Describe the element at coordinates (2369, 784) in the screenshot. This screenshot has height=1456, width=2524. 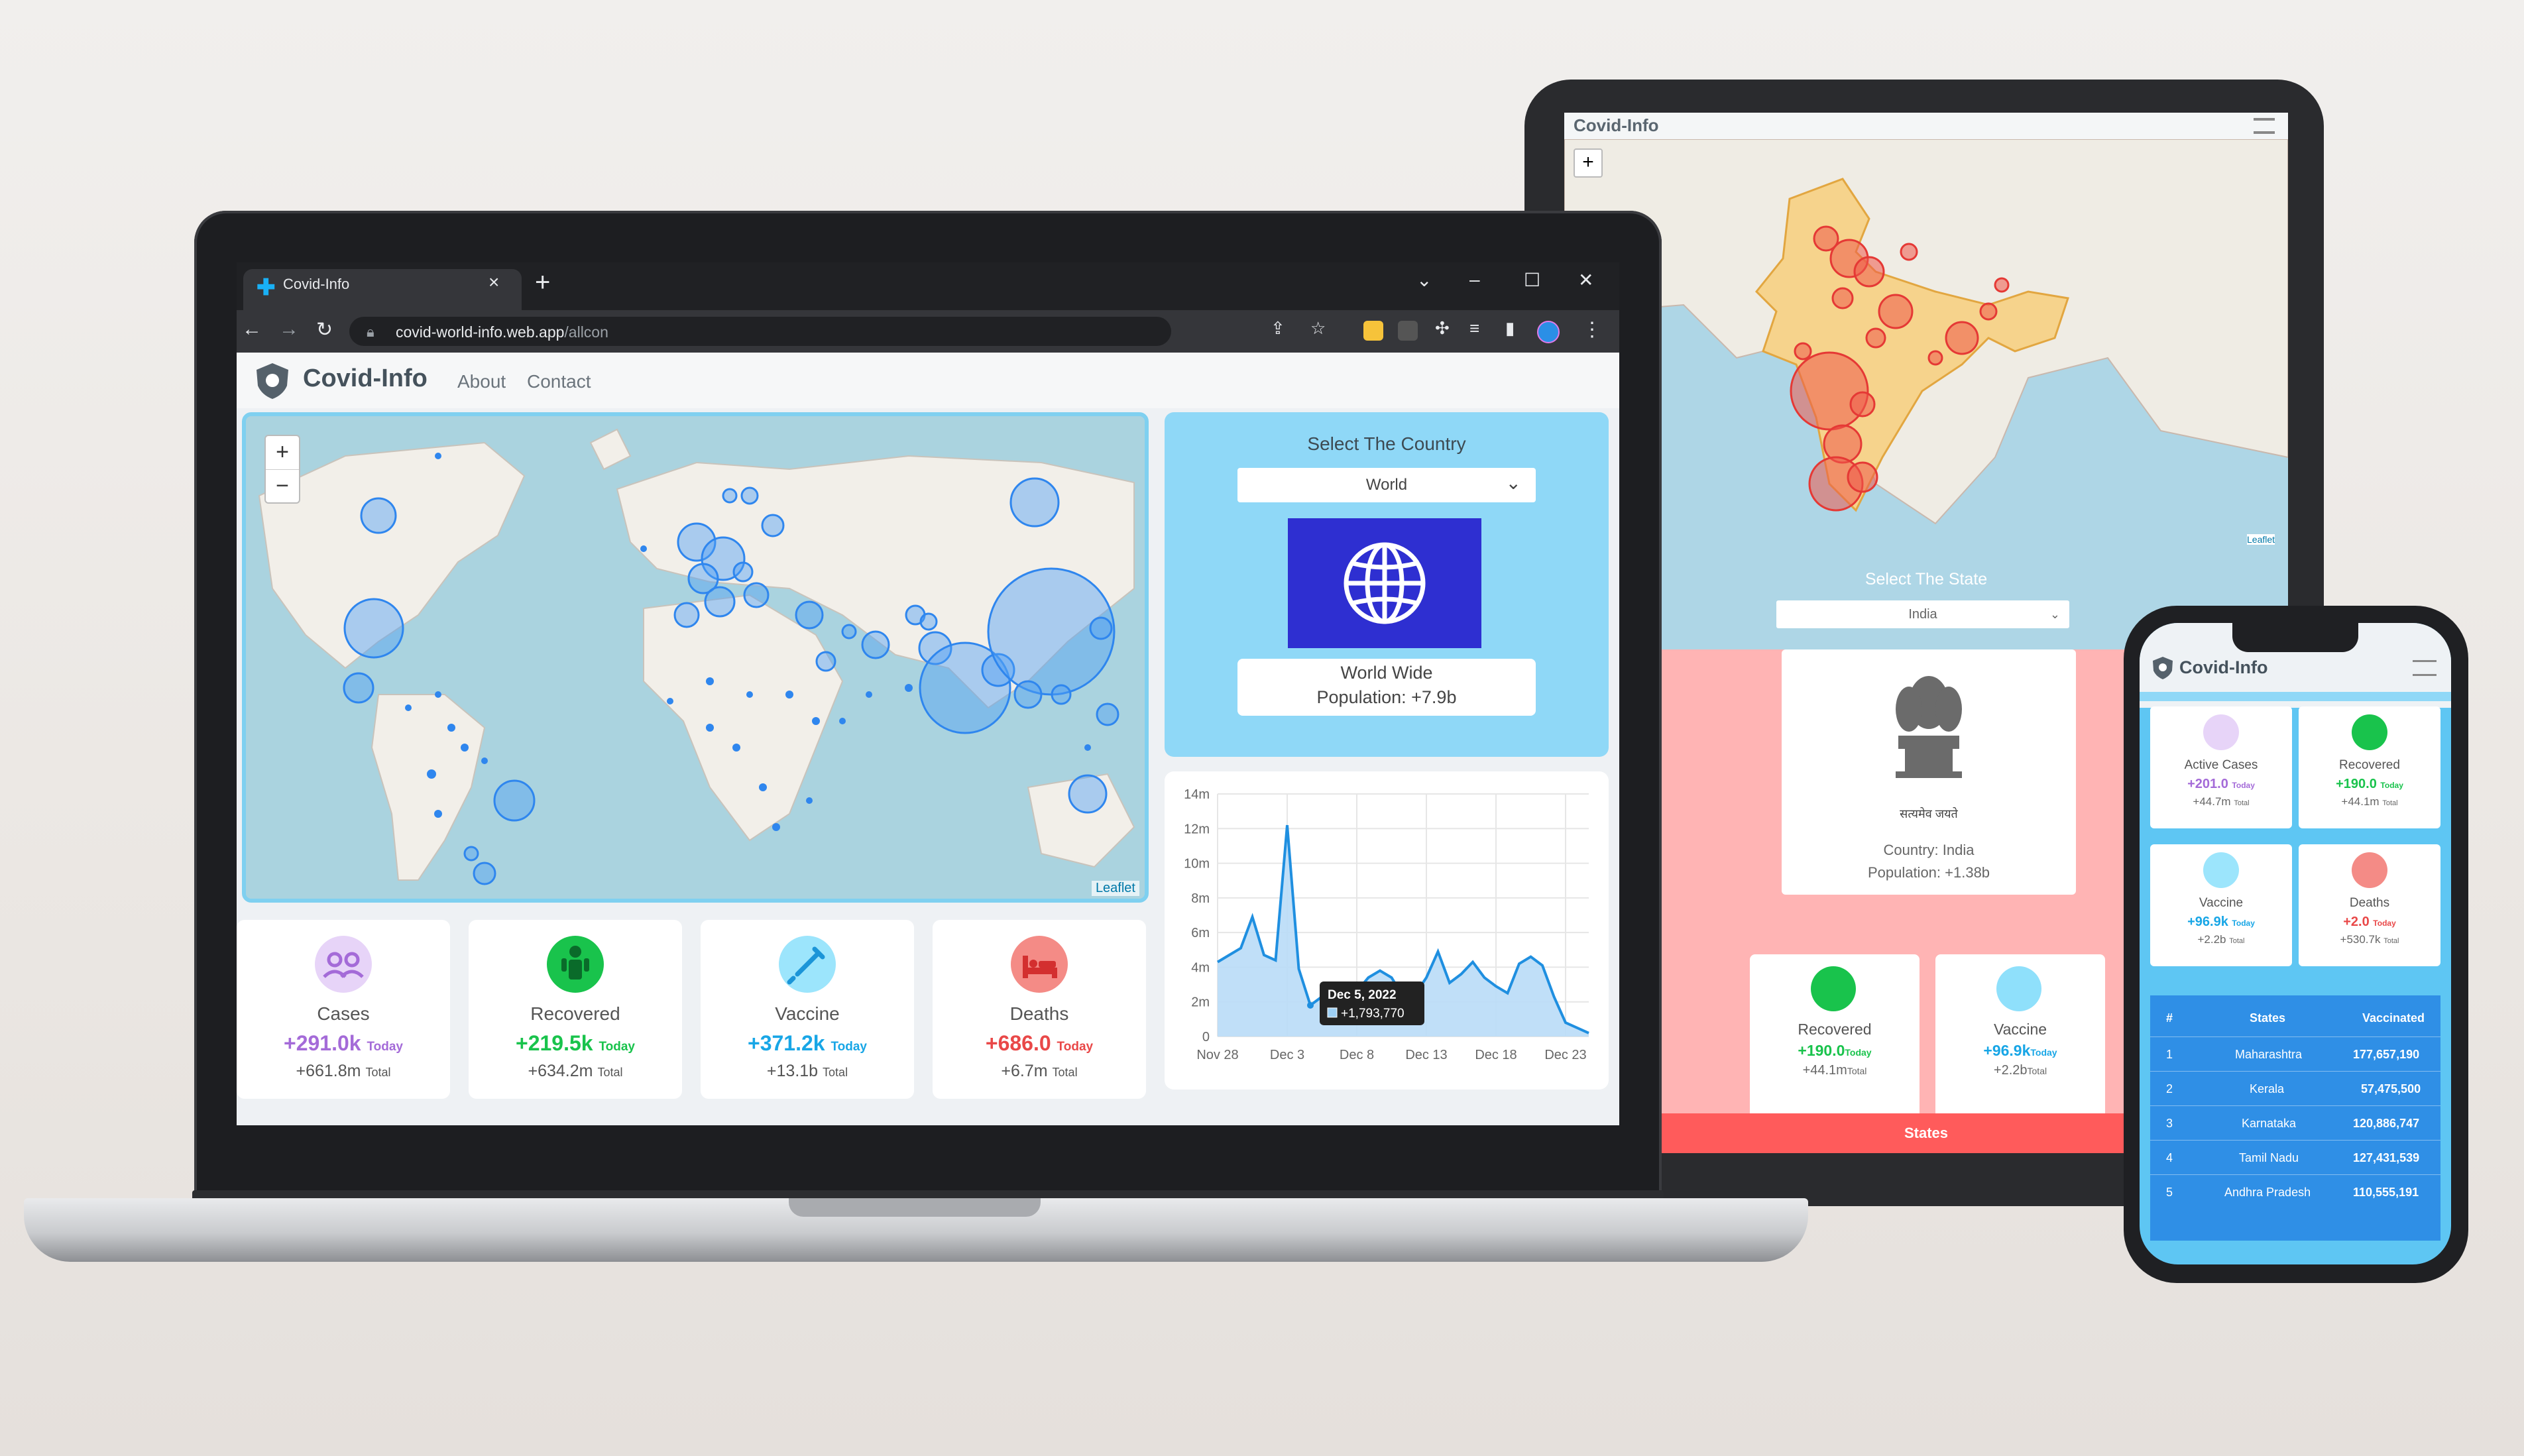
I see `phone-stat-today: +190.0 Today` at that location.